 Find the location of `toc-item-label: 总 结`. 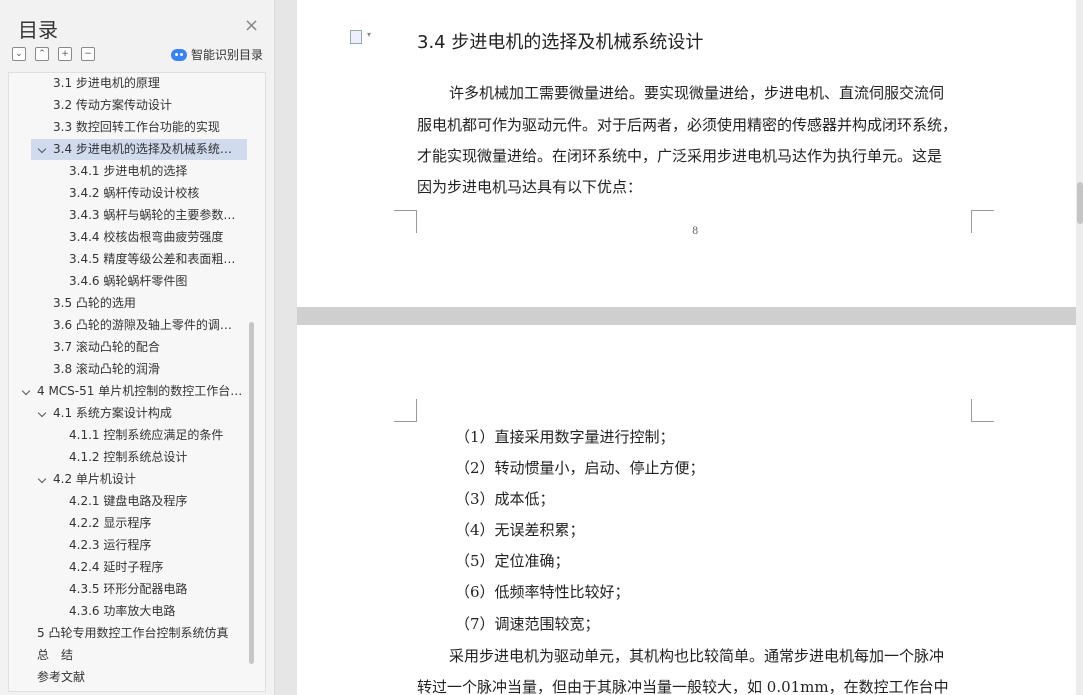

toc-item-label: 总 结 is located at coordinates (55, 655).